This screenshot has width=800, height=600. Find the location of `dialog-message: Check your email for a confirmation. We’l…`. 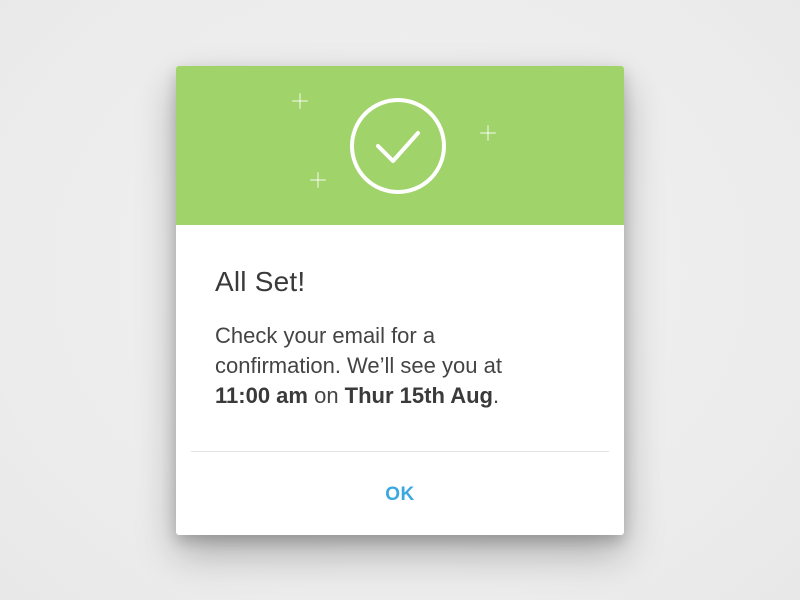

dialog-message: Check your email for a confirmation. We’l… is located at coordinates (405, 366).